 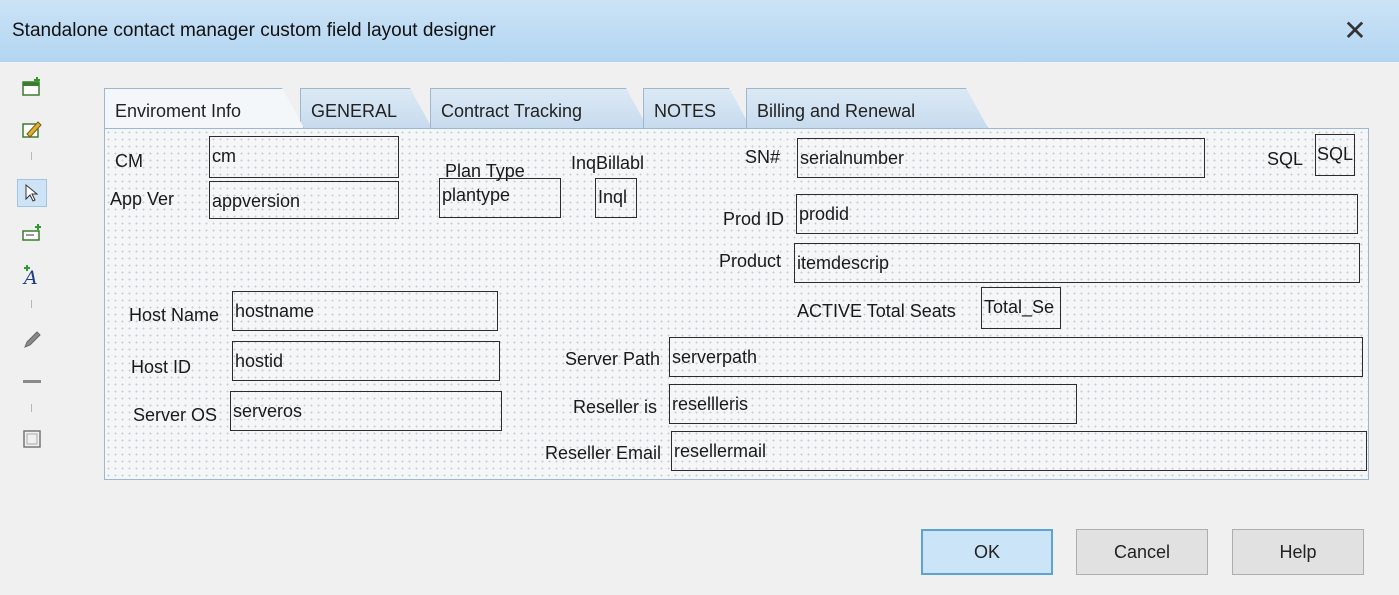 I want to click on tab-general: GENERAL, so click(x=366, y=108).